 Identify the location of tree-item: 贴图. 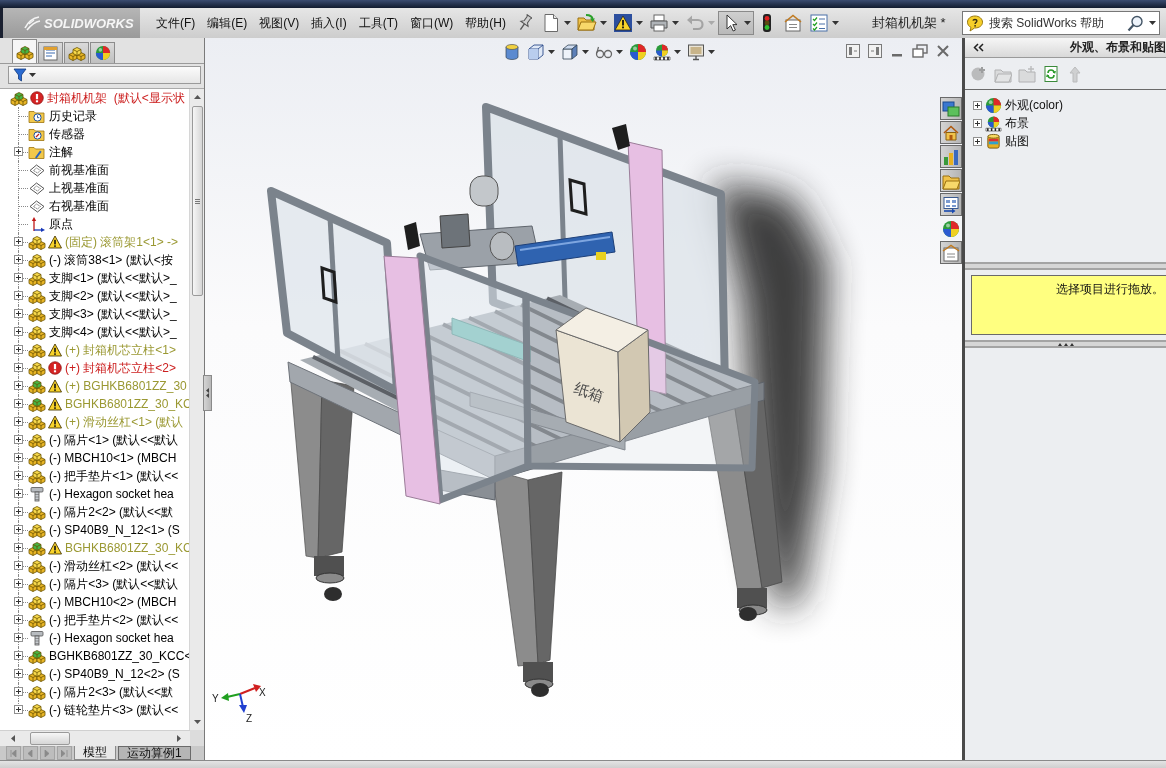
(1017, 141).